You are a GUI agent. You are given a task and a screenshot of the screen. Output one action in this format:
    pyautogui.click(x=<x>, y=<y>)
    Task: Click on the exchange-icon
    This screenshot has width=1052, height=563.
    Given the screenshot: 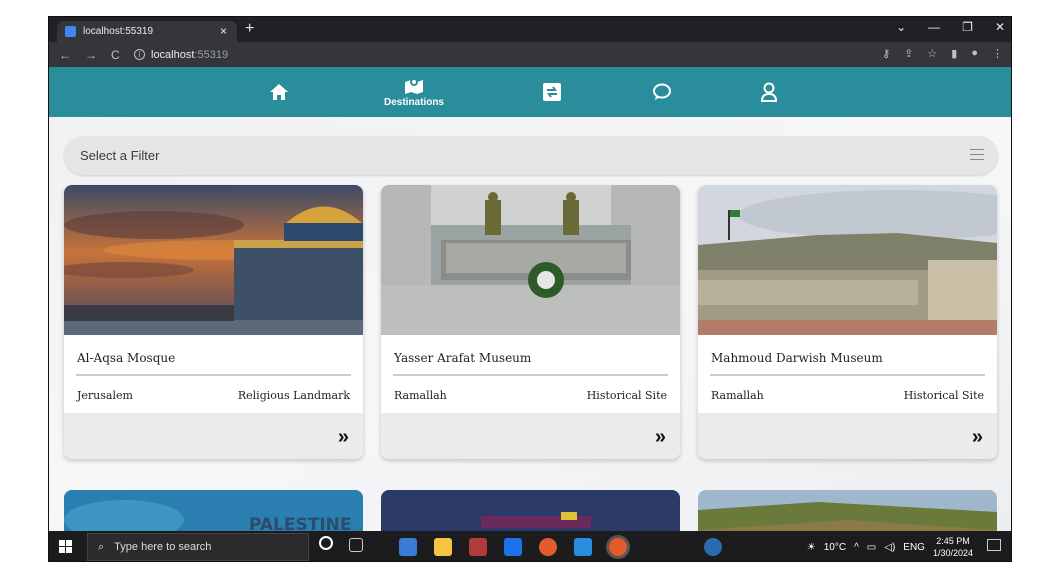 What is the action you would take?
    pyautogui.click(x=552, y=92)
    